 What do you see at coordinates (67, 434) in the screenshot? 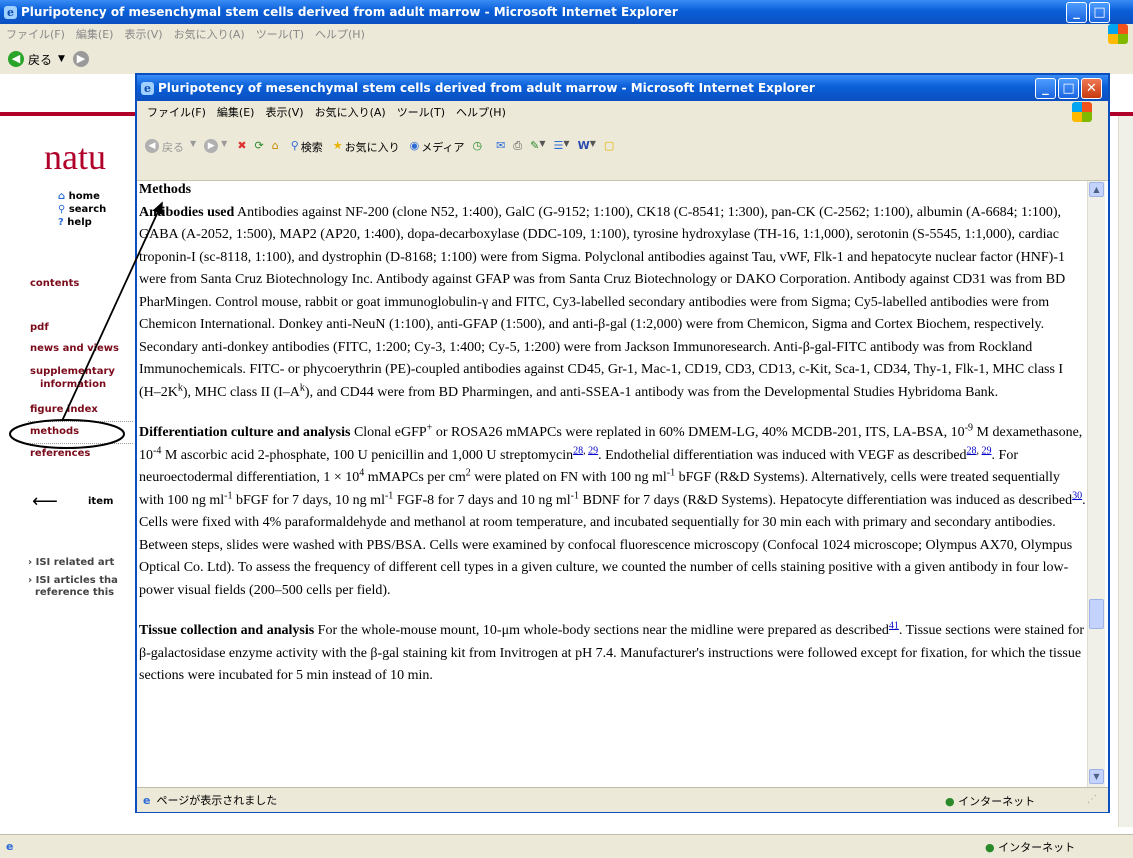
I see `methods-highlight-ellipse` at bounding box center [67, 434].